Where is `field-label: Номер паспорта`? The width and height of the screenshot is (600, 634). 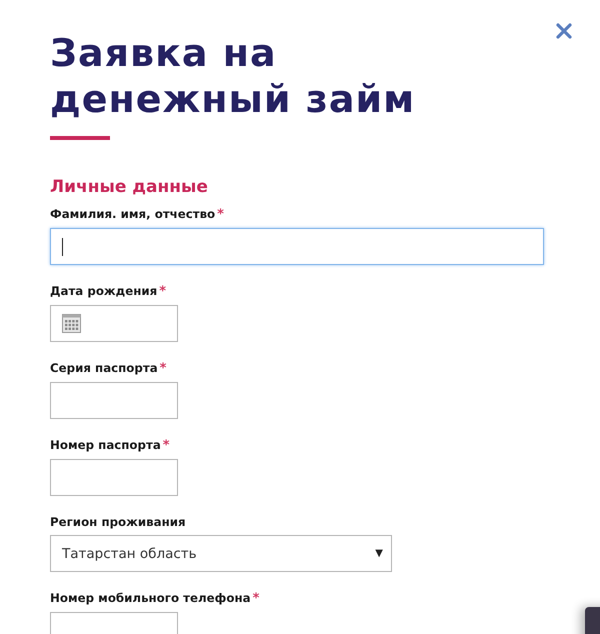
field-label: Номер паспорта is located at coordinates (105, 445).